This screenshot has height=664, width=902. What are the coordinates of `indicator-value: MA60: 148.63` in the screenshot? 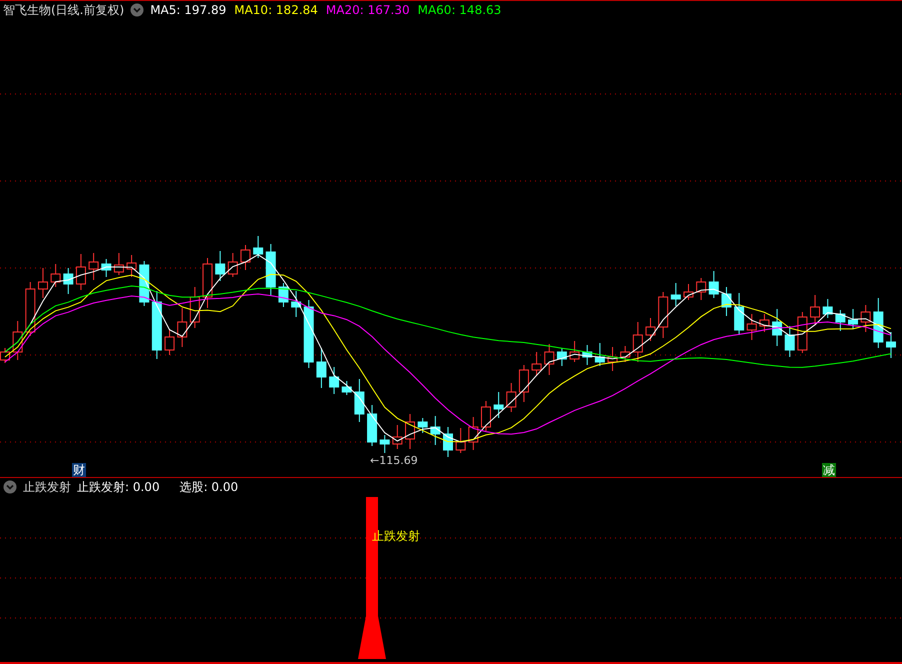 It's located at (460, 10).